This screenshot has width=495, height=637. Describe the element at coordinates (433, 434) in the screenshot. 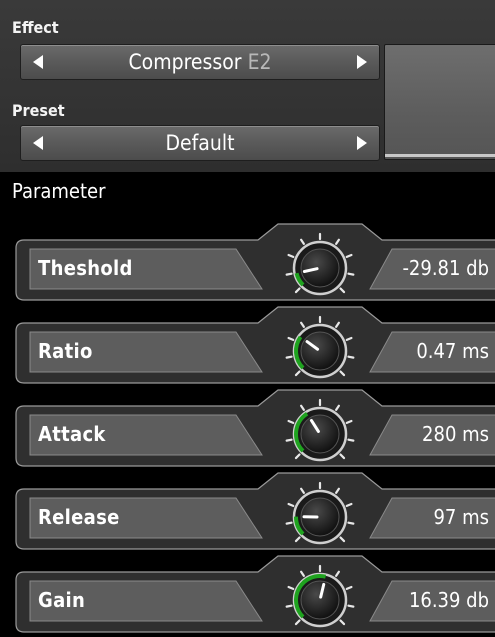

I see `parameter-value: 280 ms` at that location.